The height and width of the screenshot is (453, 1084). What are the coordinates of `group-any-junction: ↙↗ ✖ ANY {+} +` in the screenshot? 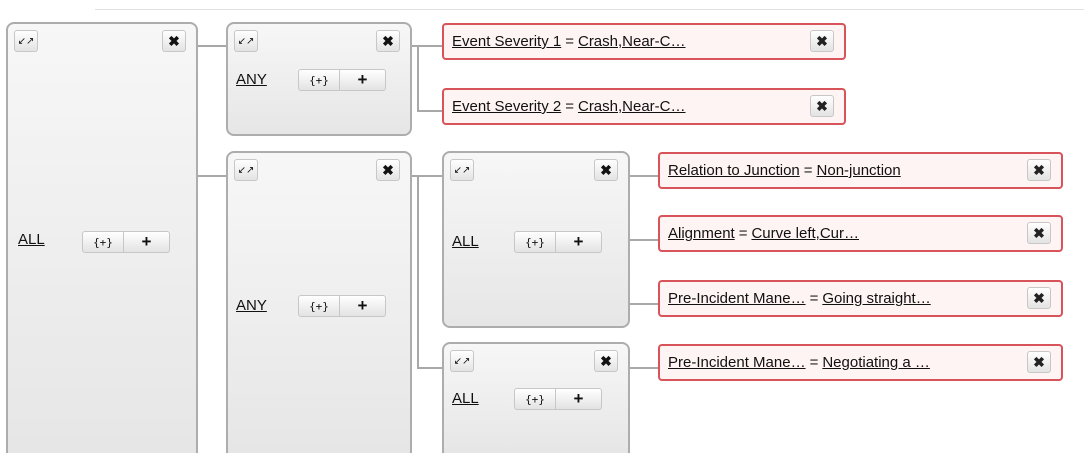 It's located at (319, 302).